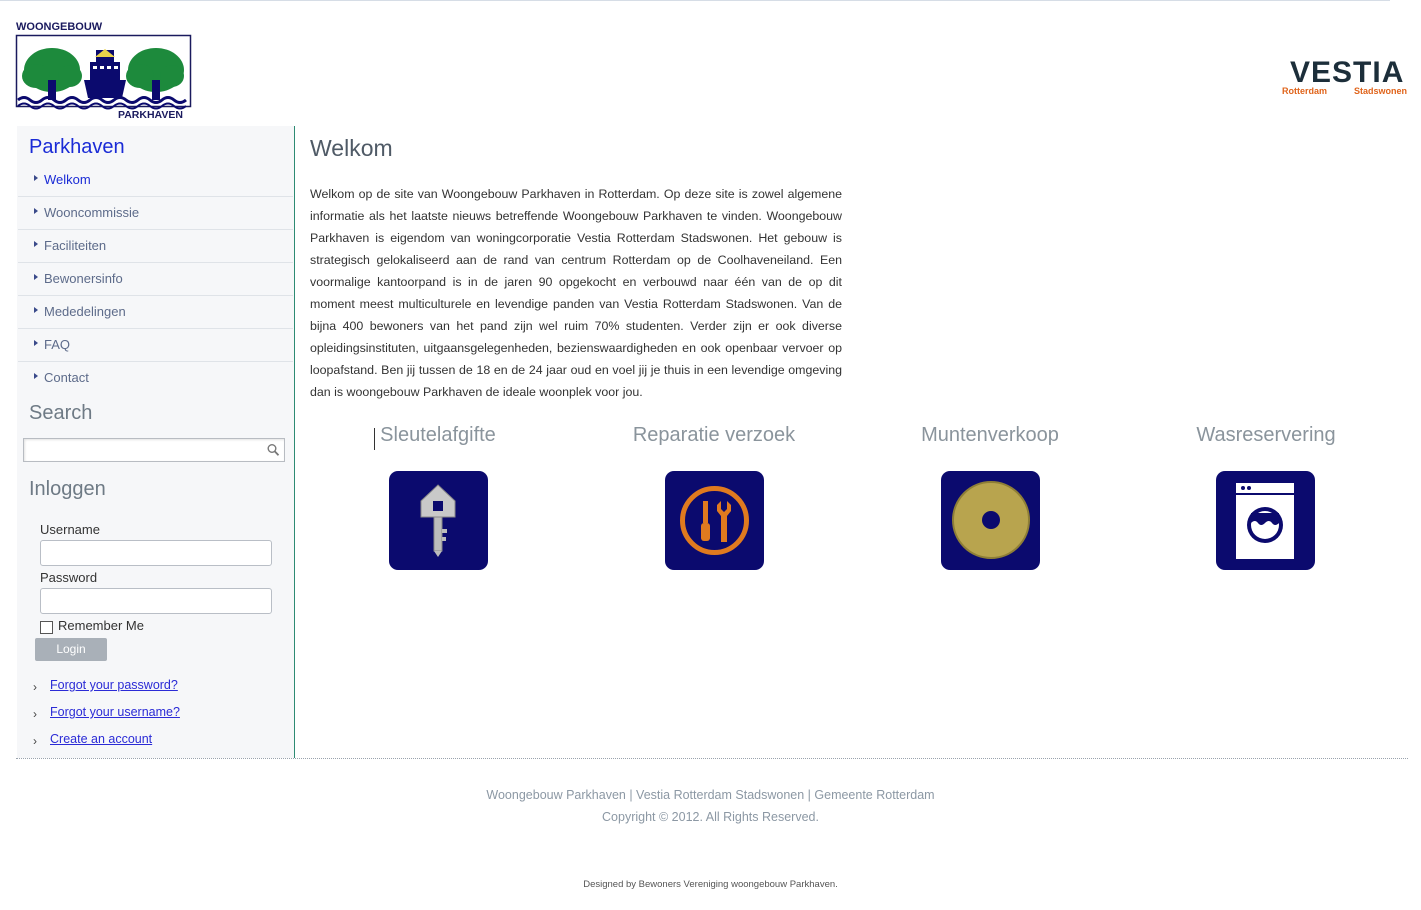 Image resolution: width=1421 pixels, height=910 pixels. What do you see at coordinates (114, 685) in the screenshot?
I see `forgot-password-link: Forgot your password?` at bounding box center [114, 685].